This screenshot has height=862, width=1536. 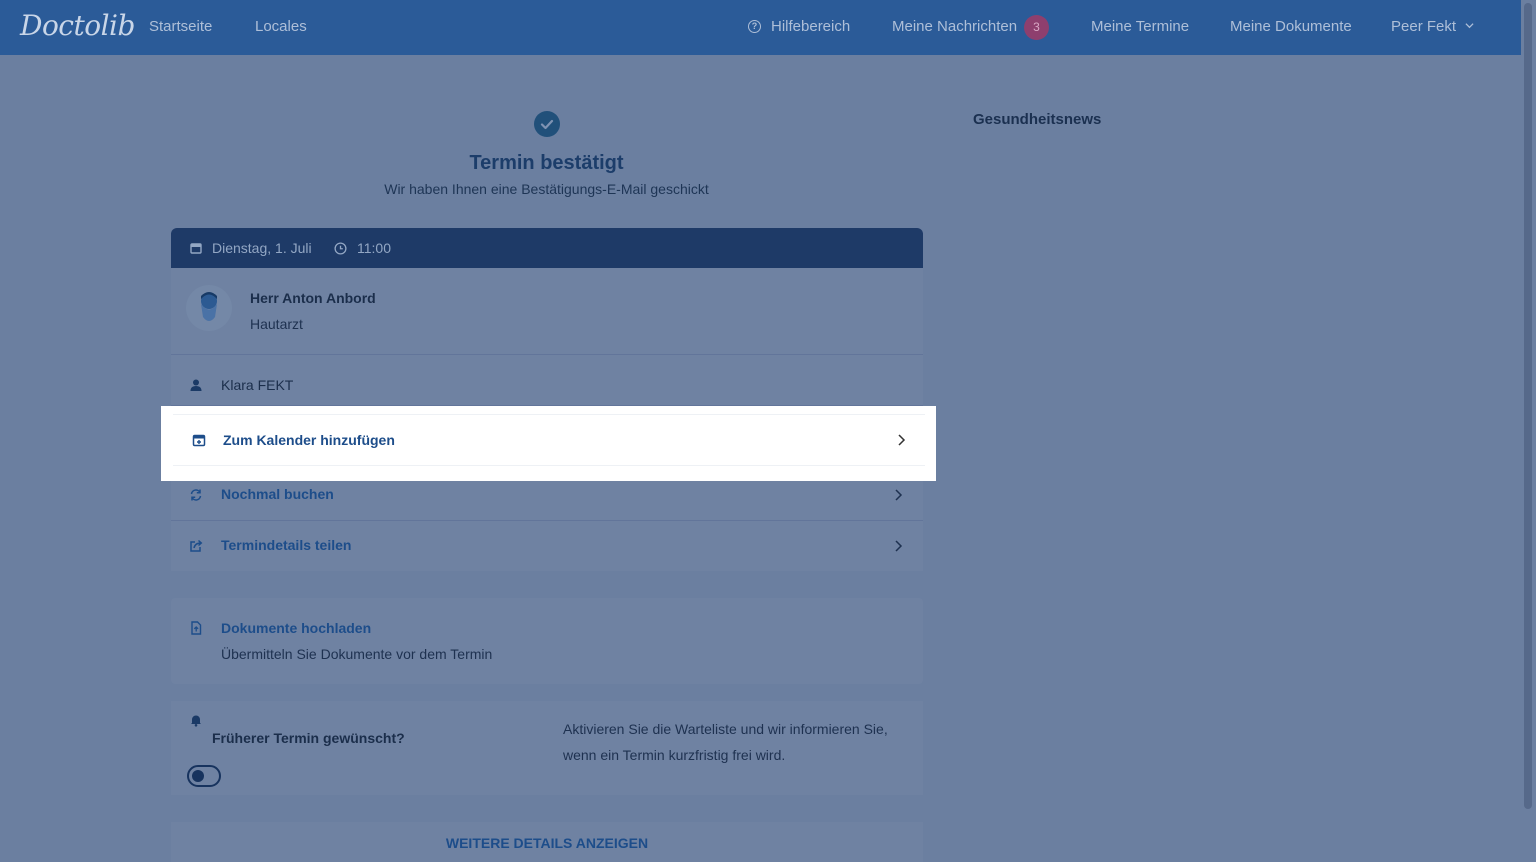 I want to click on health-news-title: Gesundheitsnews, so click(x=1037, y=119).